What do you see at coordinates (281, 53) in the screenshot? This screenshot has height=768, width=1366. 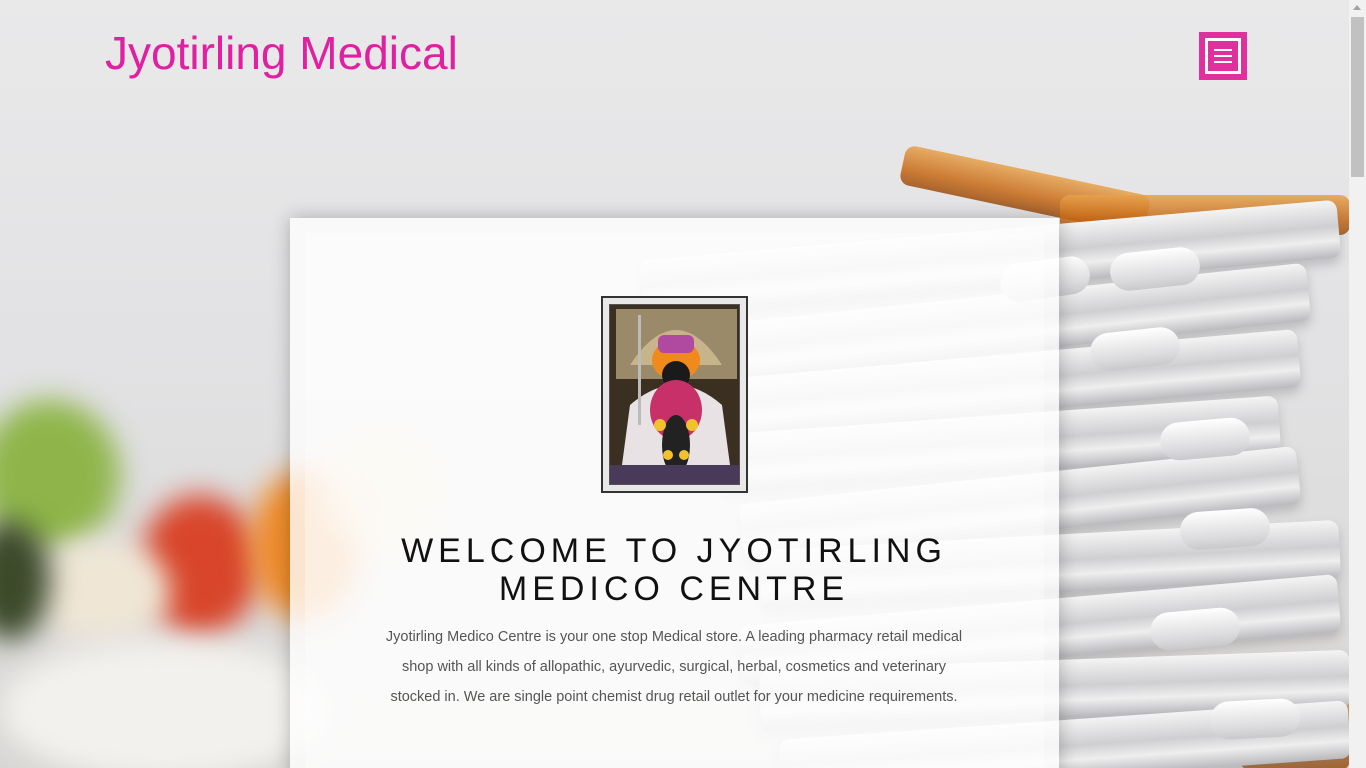 I see `site-title: Jyotirling Medical` at bounding box center [281, 53].